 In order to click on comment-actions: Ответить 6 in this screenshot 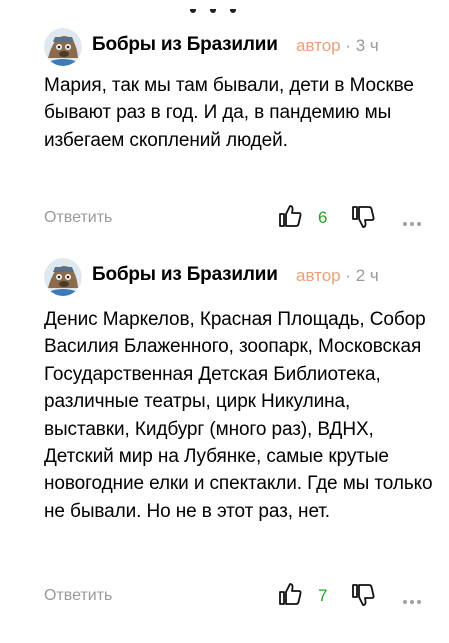, I will do `click(224, 219)`.